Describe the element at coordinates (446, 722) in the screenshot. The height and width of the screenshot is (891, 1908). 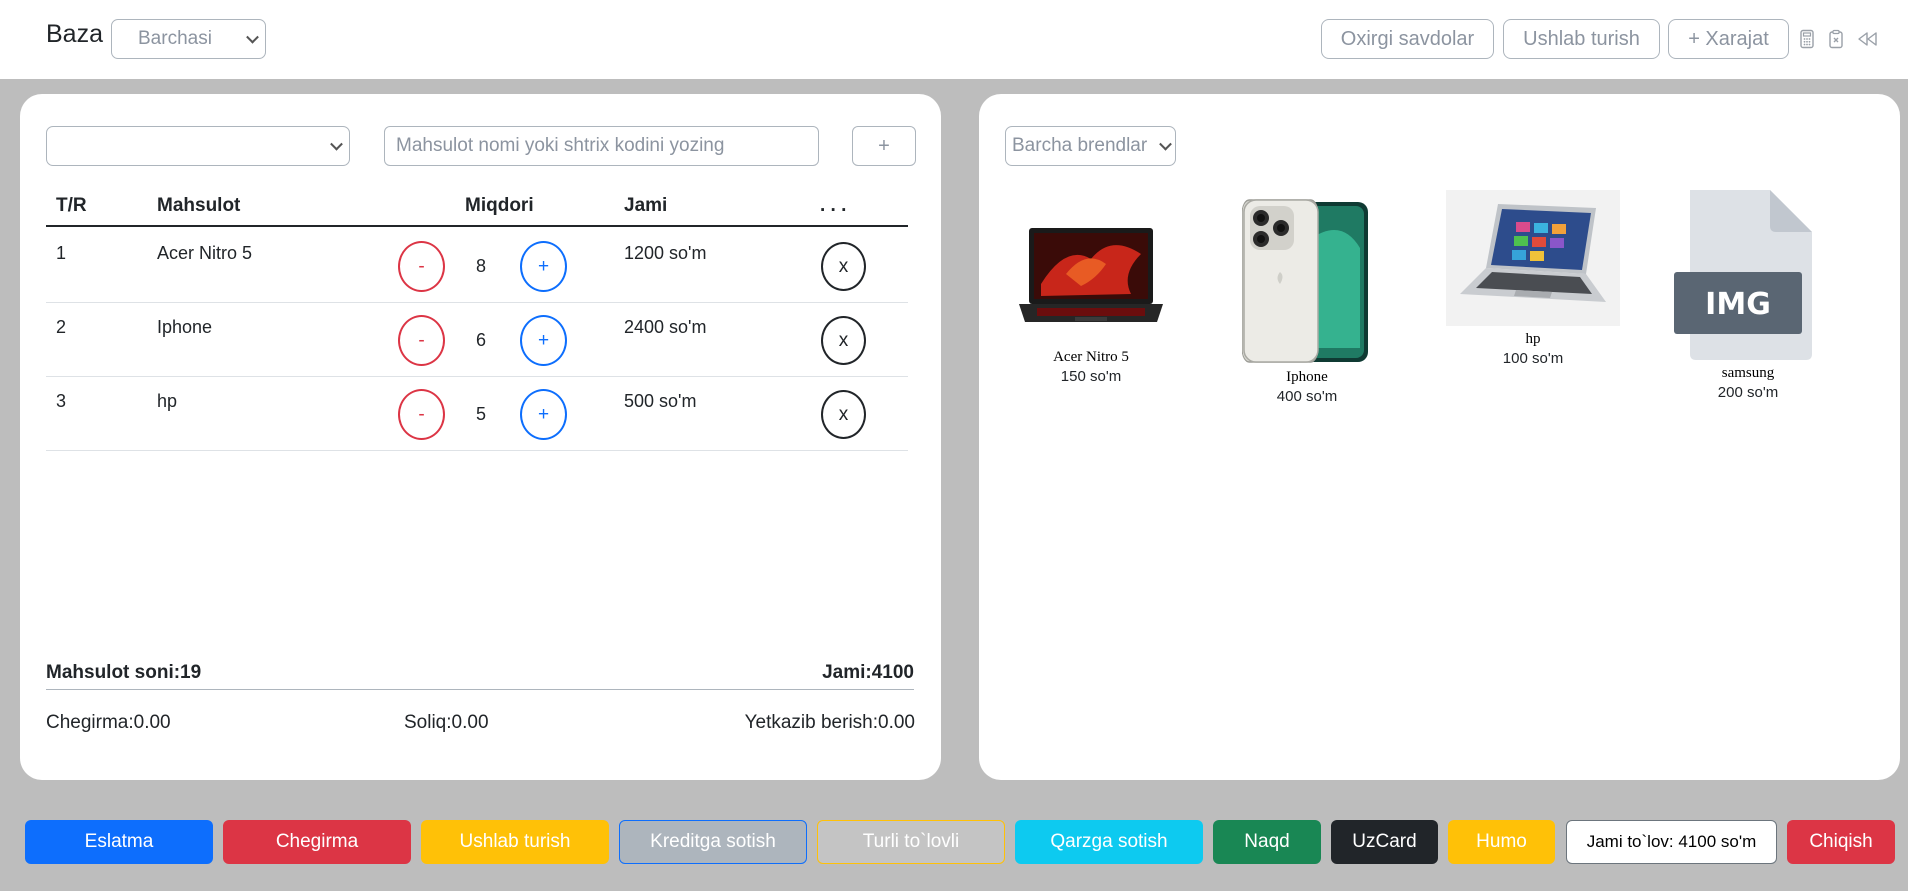
I see `tax-value: Soliq:0.00` at that location.